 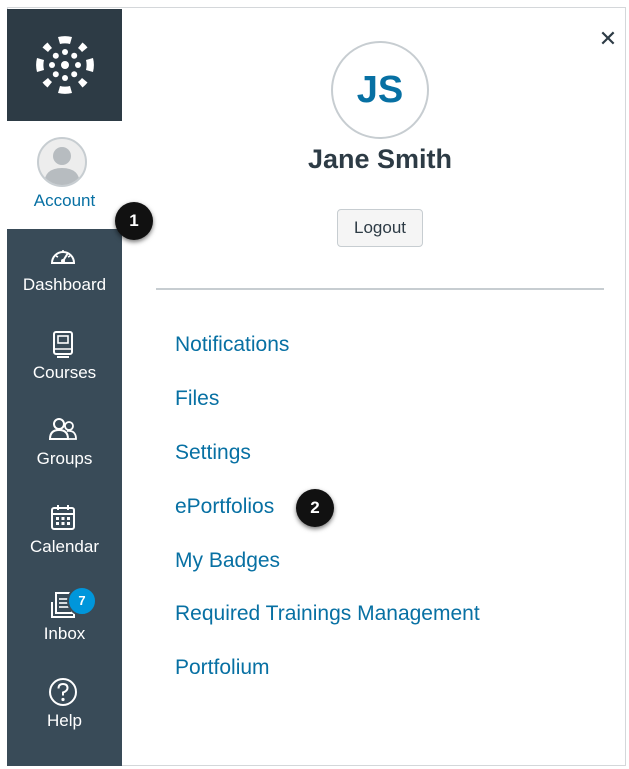 What do you see at coordinates (64, 633) in the screenshot?
I see `nav-item-label: Inbox` at bounding box center [64, 633].